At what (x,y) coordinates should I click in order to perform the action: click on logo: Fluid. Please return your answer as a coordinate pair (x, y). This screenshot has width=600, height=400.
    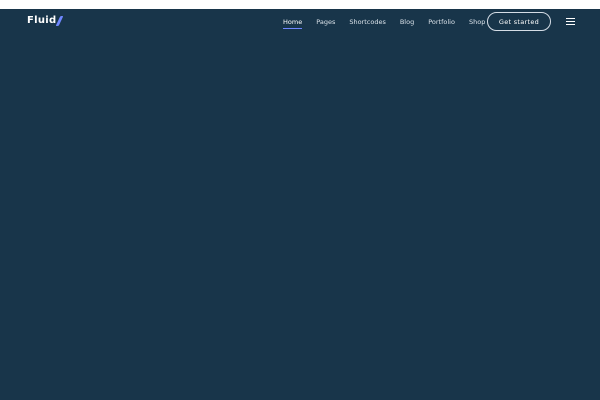
    Looking at the image, I should click on (45, 20).